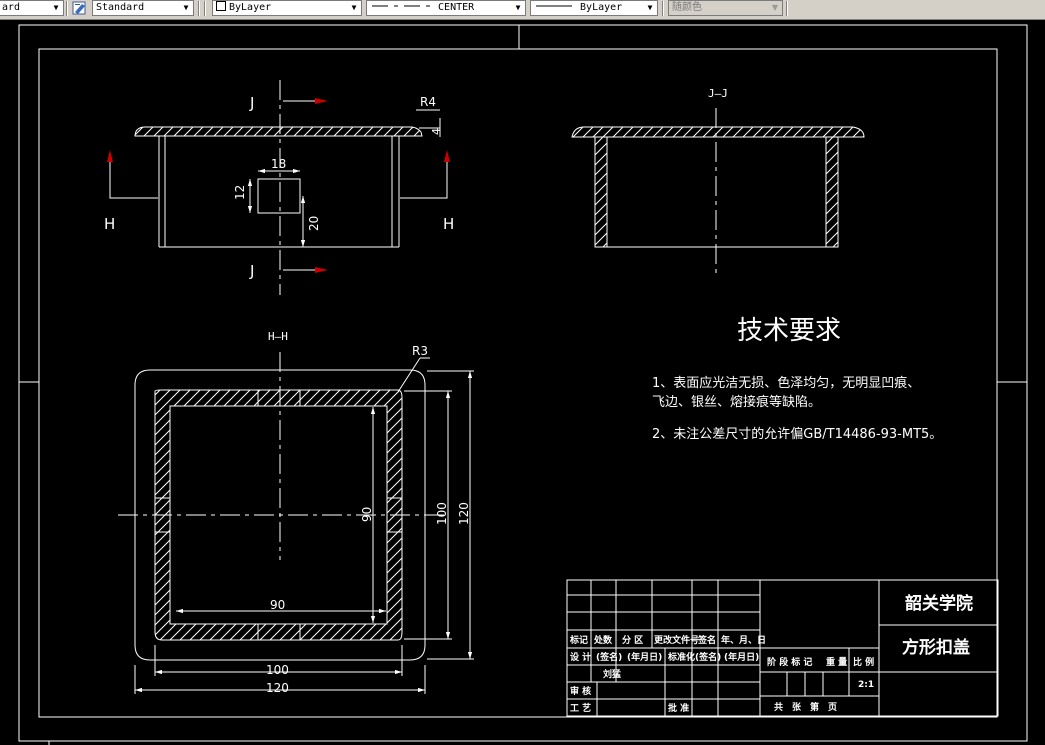 This screenshot has height=745, width=1045. What do you see at coordinates (250, 7) in the screenshot?
I see `layer-color-value: ByLayer` at bounding box center [250, 7].